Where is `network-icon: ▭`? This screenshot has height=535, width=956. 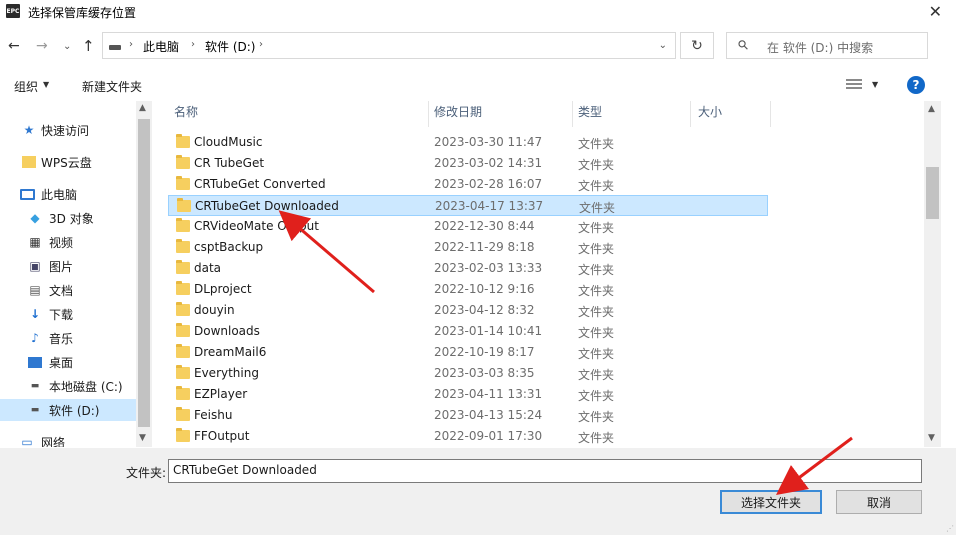
network-icon: ▭ is located at coordinates (27, 441).